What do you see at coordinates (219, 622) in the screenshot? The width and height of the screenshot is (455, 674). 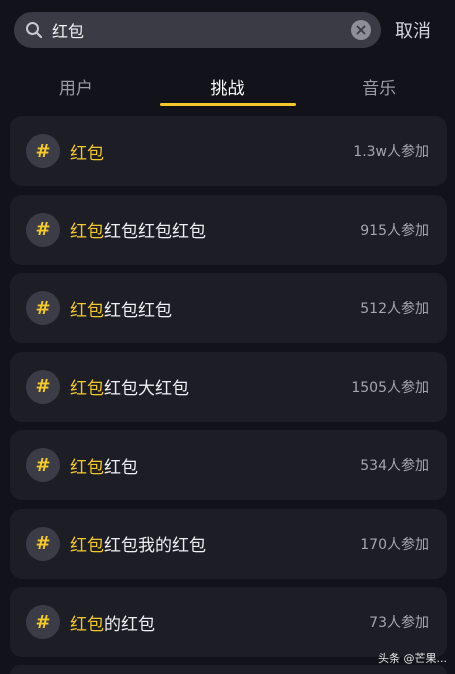 I see `challenge-title: 红包的红包` at bounding box center [219, 622].